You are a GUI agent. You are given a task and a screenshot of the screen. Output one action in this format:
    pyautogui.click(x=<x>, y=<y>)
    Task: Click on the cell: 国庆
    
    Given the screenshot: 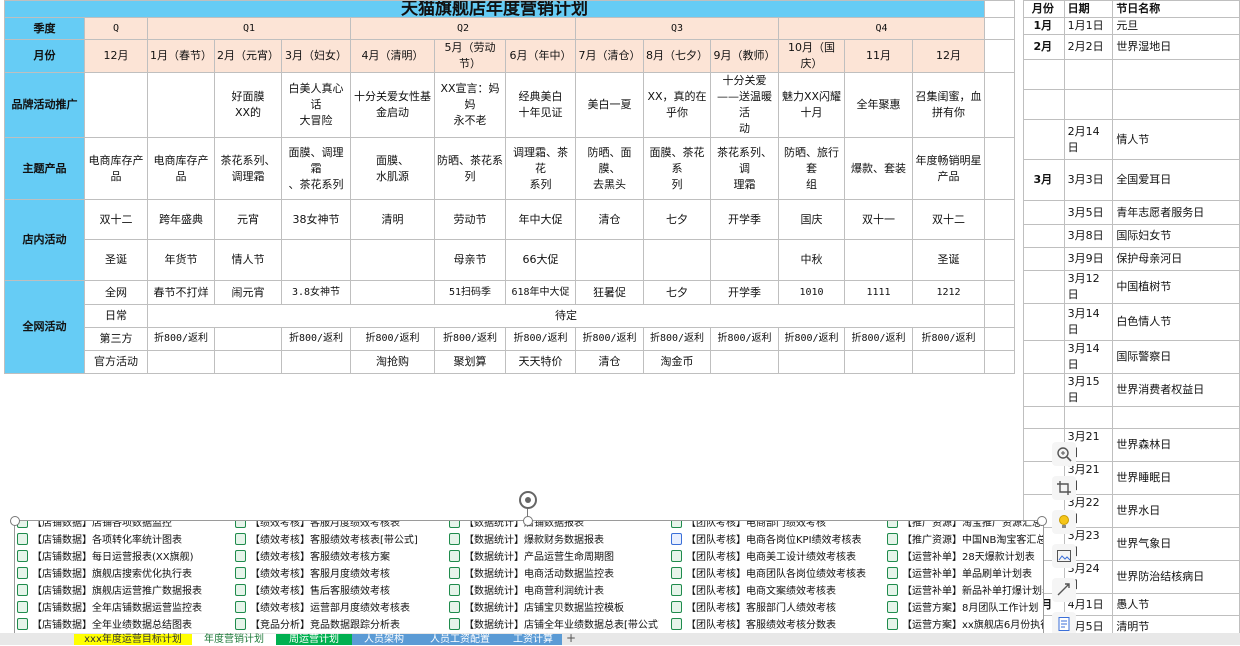 What is the action you would take?
    pyautogui.click(x=811, y=219)
    